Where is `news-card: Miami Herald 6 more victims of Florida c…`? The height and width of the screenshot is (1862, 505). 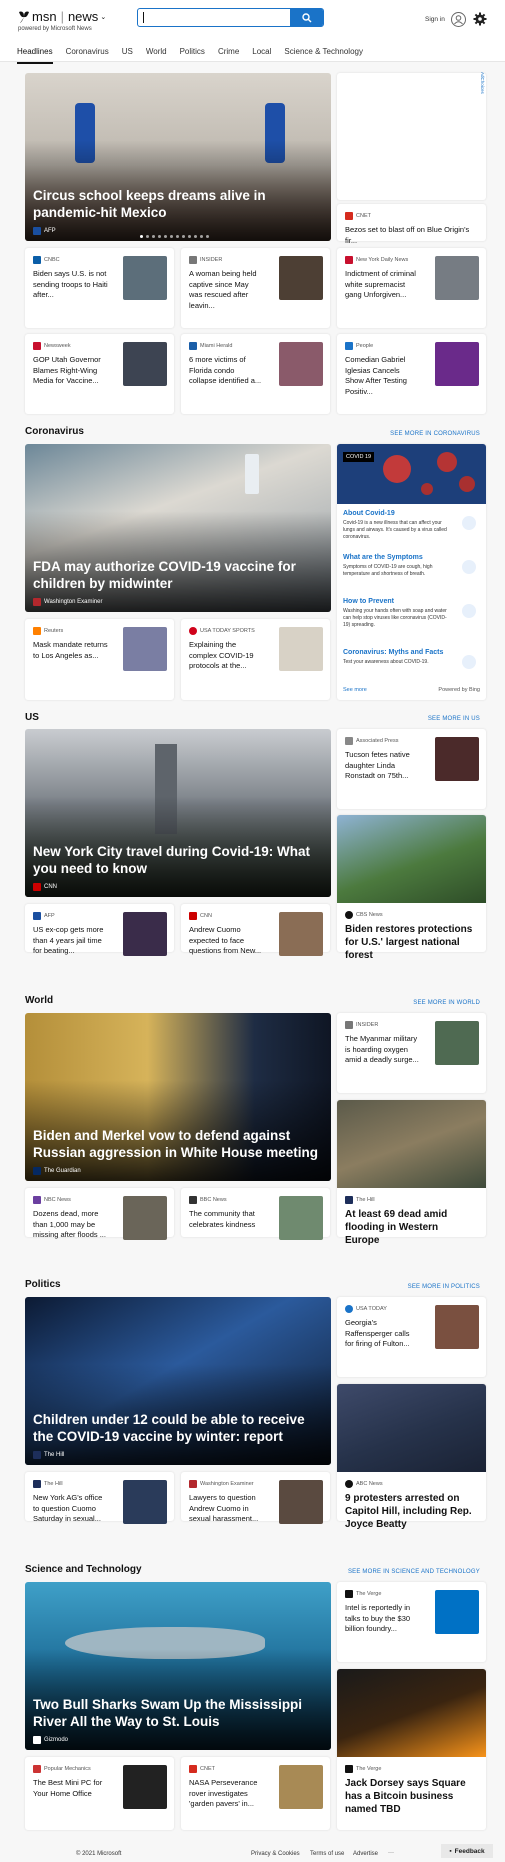
news-card: Miami Herald 6 more victims of Florida c… is located at coordinates (255, 374).